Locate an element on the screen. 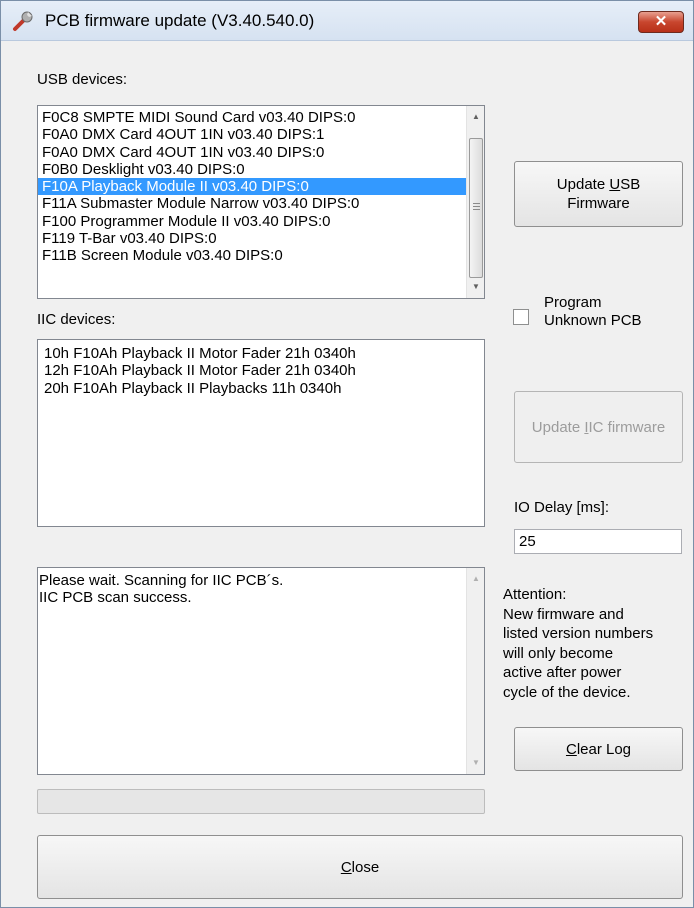  attention-line: listed version numbers is located at coordinates (578, 633).